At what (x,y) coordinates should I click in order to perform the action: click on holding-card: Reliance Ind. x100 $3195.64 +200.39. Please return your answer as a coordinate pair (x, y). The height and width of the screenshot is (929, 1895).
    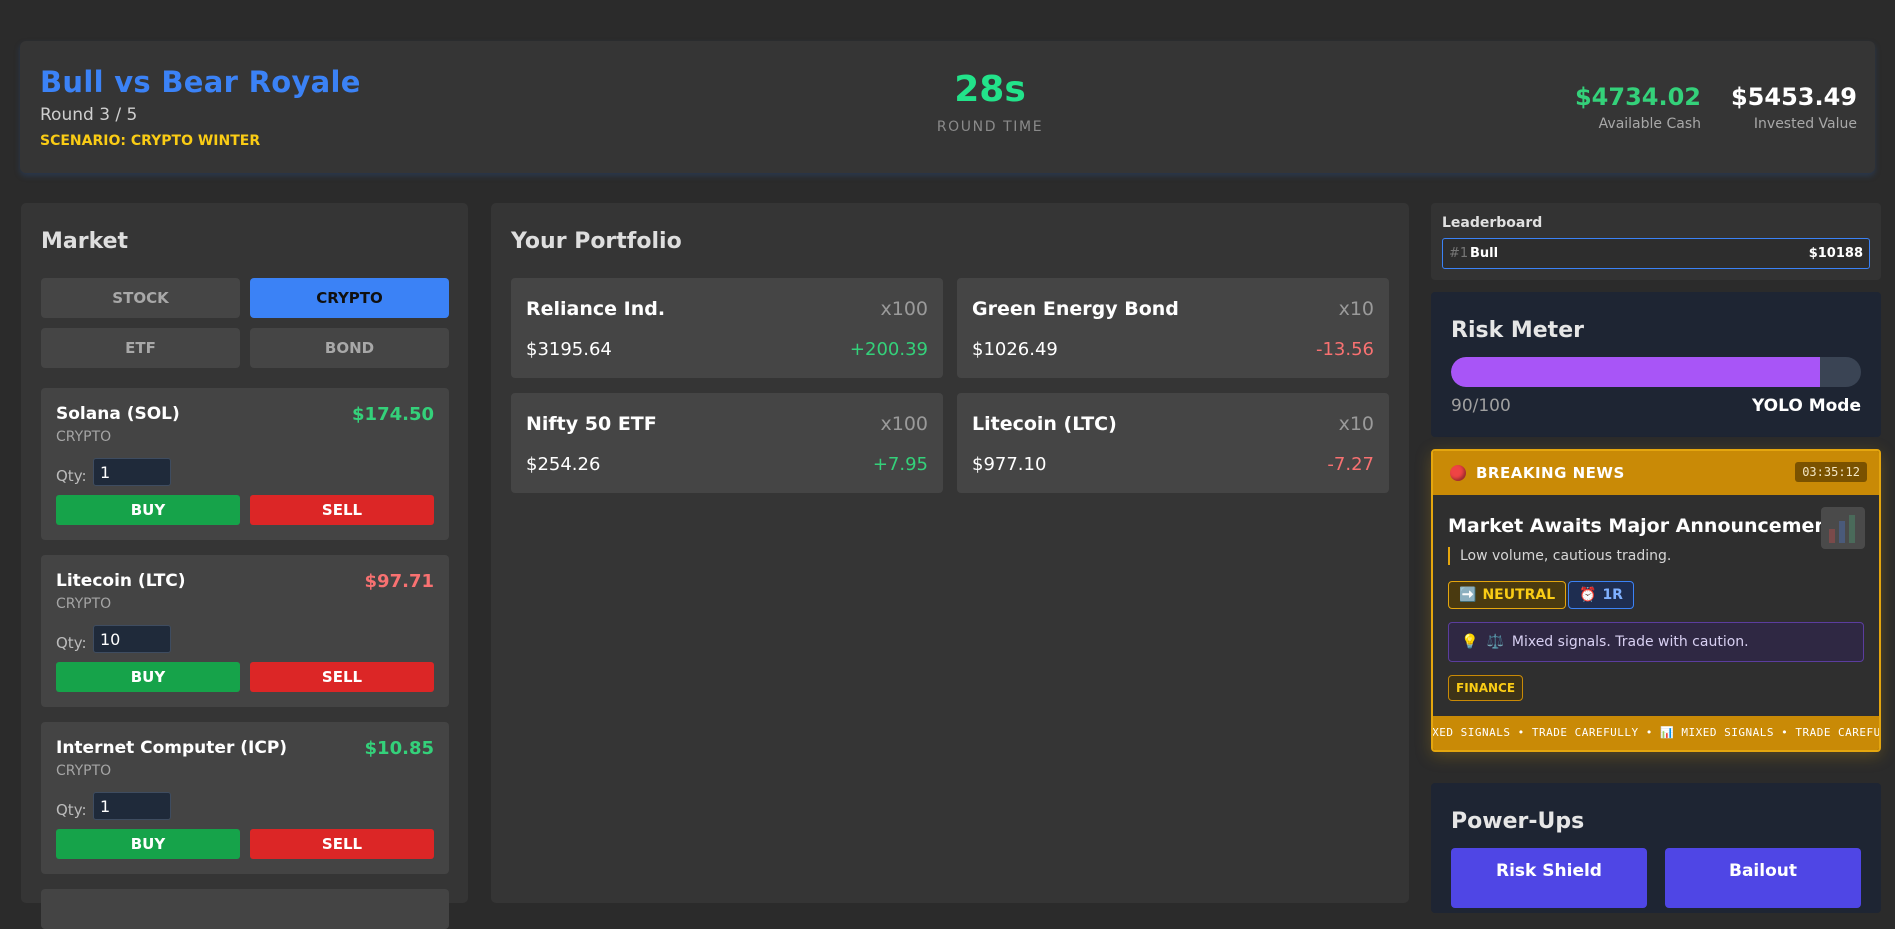
    Looking at the image, I should click on (727, 328).